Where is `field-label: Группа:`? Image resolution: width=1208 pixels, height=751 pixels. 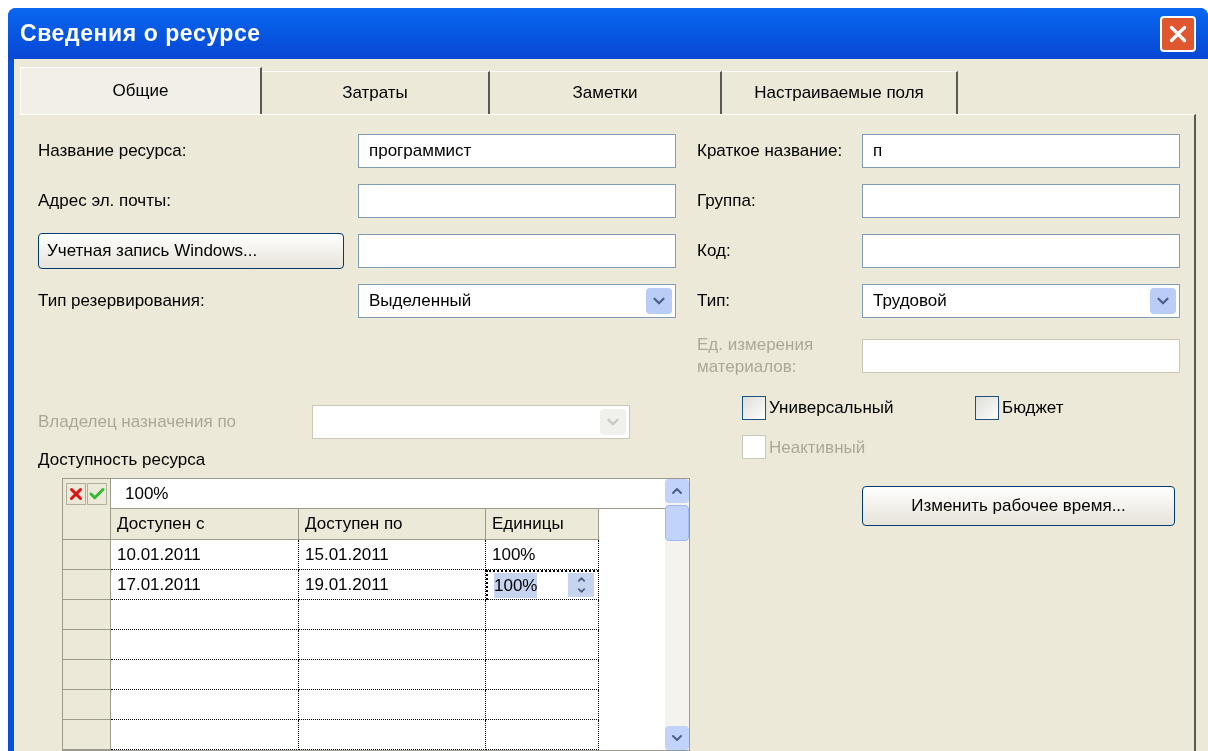 field-label: Группа: is located at coordinates (727, 201).